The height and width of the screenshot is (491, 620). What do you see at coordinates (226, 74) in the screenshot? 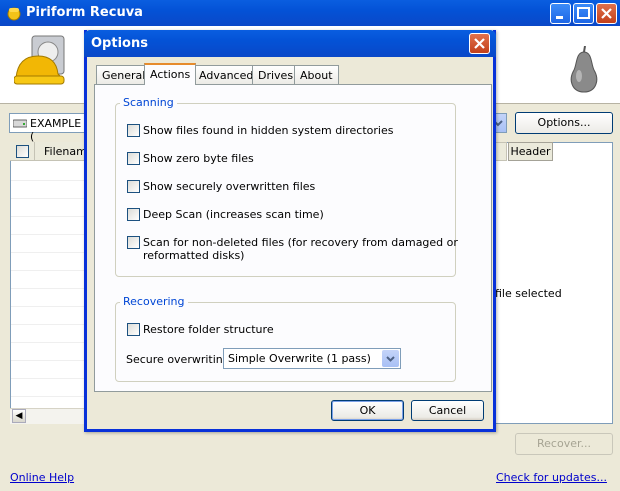
I see `tab-advanced: Advanced` at bounding box center [226, 74].